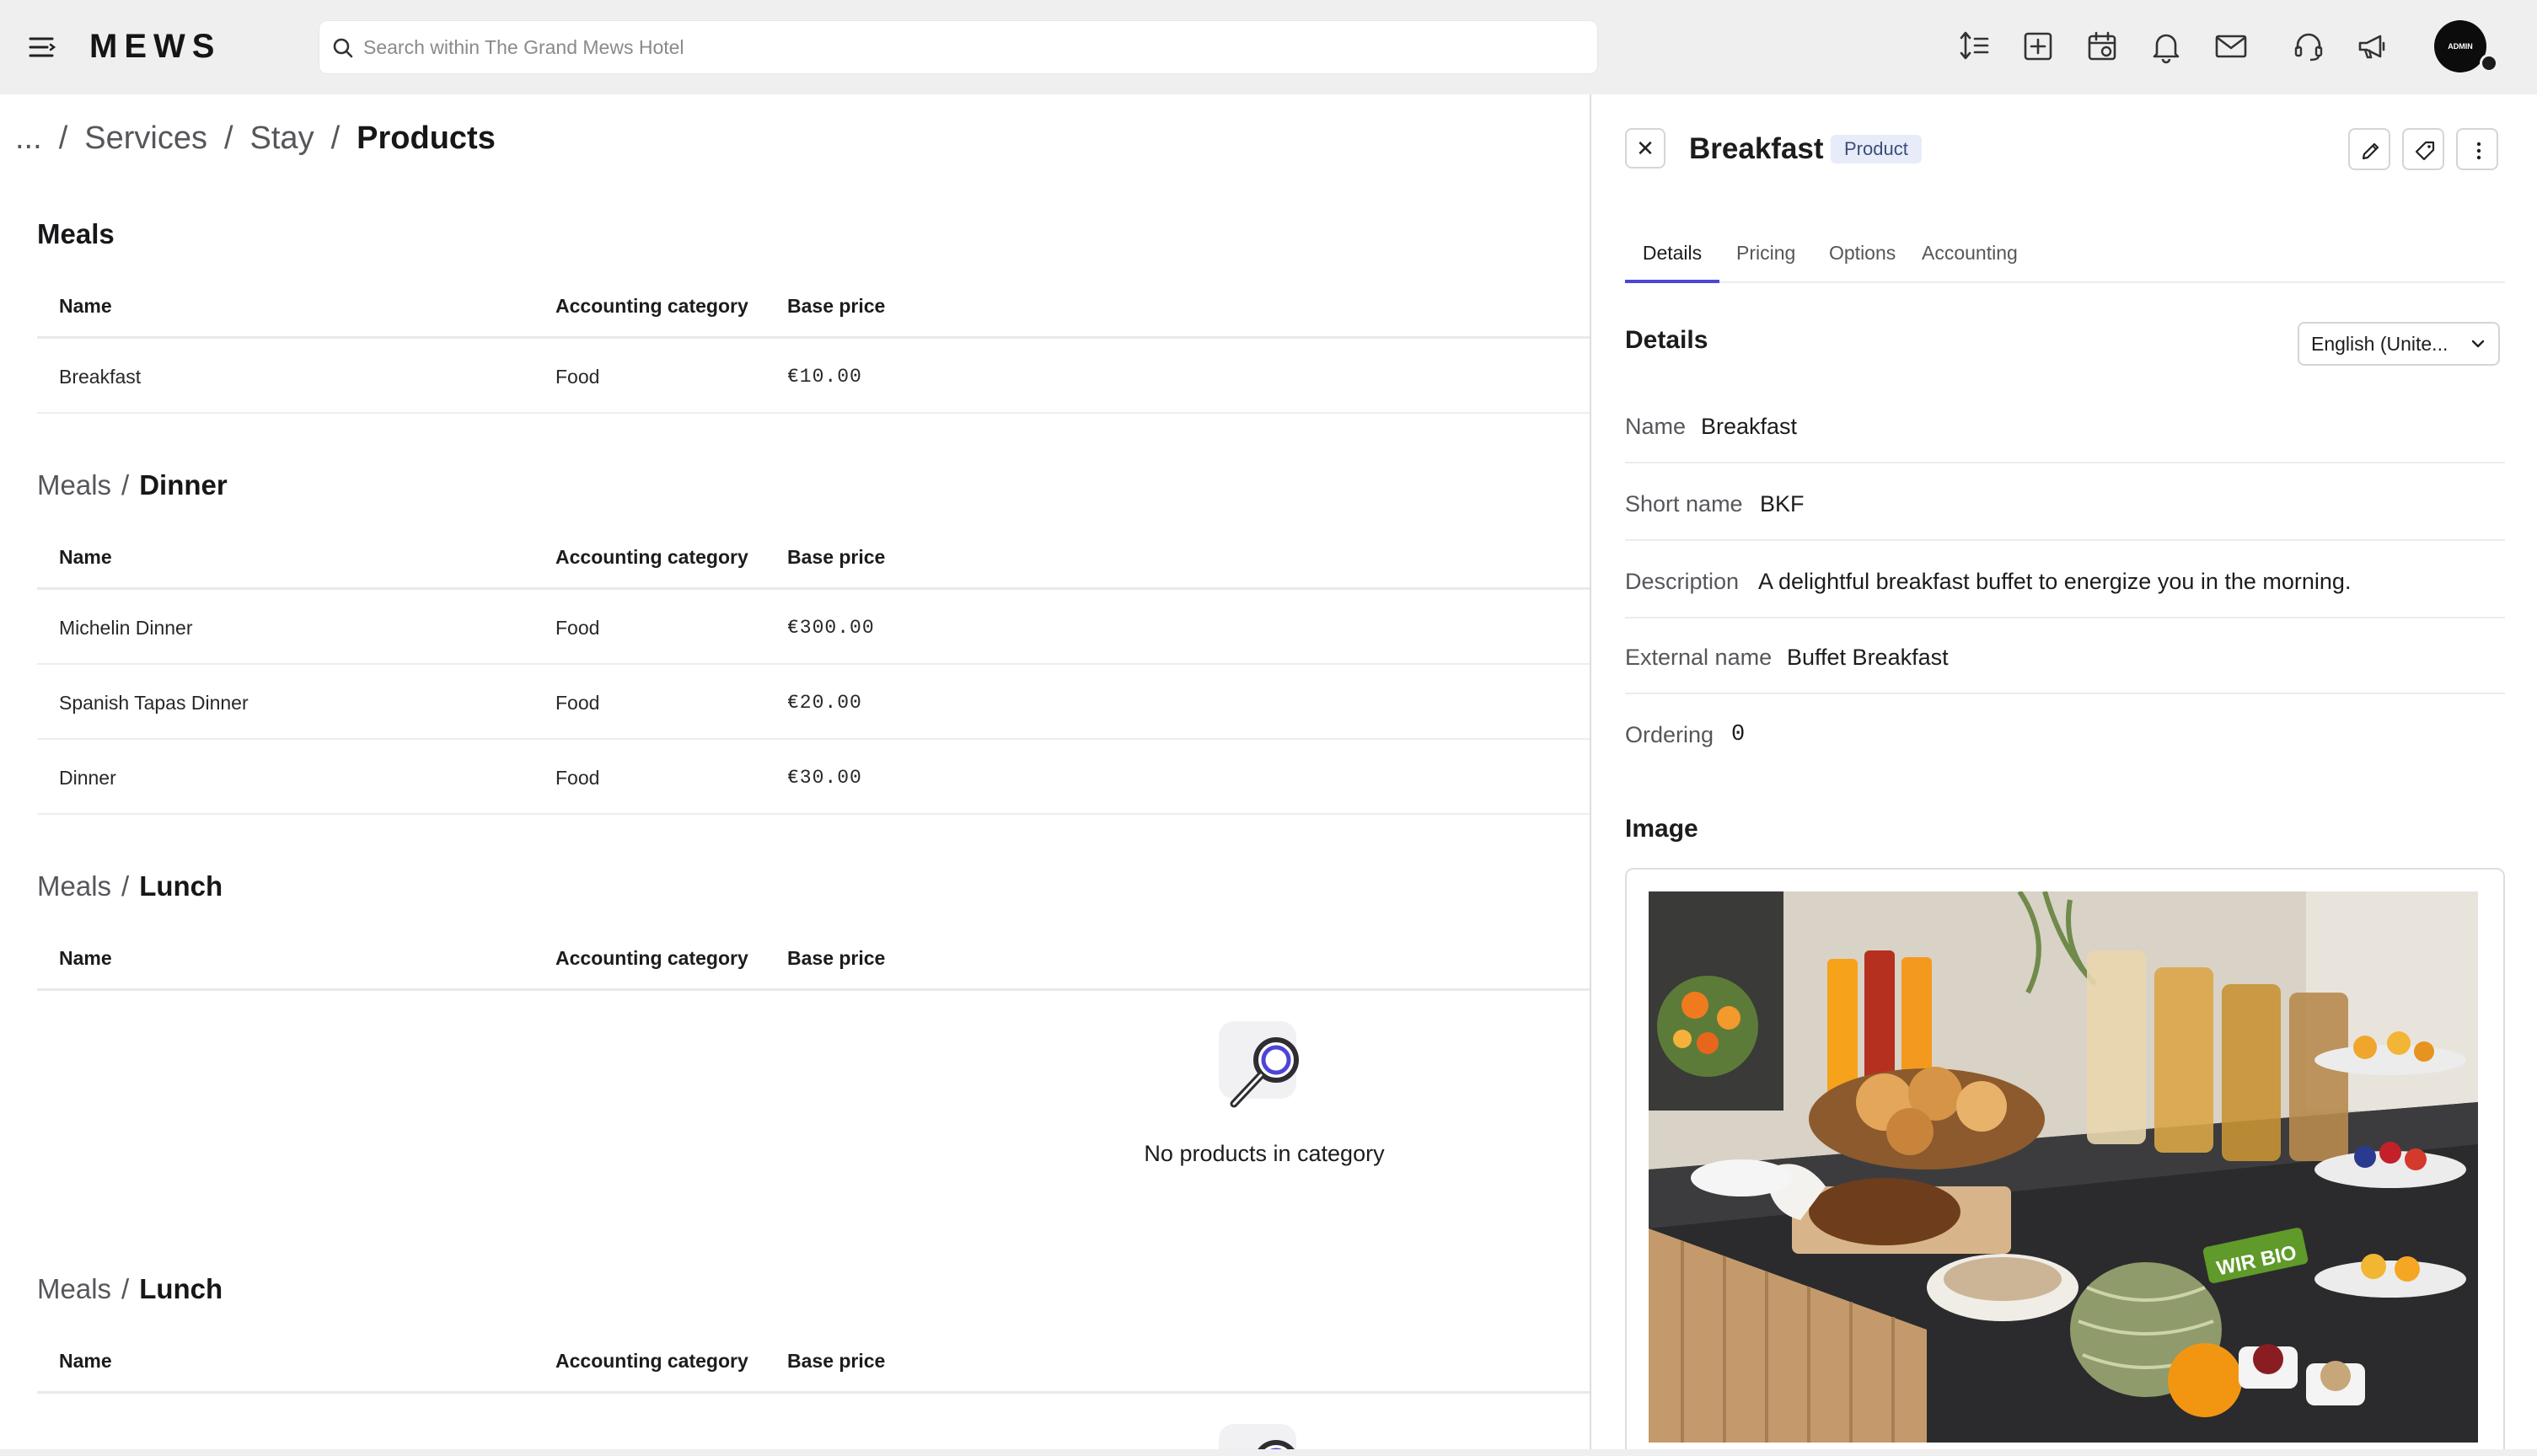 Image resolution: width=2537 pixels, height=1456 pixels. I want to click on section-title-lunch: Meals / Lunch, so click(130, 886).